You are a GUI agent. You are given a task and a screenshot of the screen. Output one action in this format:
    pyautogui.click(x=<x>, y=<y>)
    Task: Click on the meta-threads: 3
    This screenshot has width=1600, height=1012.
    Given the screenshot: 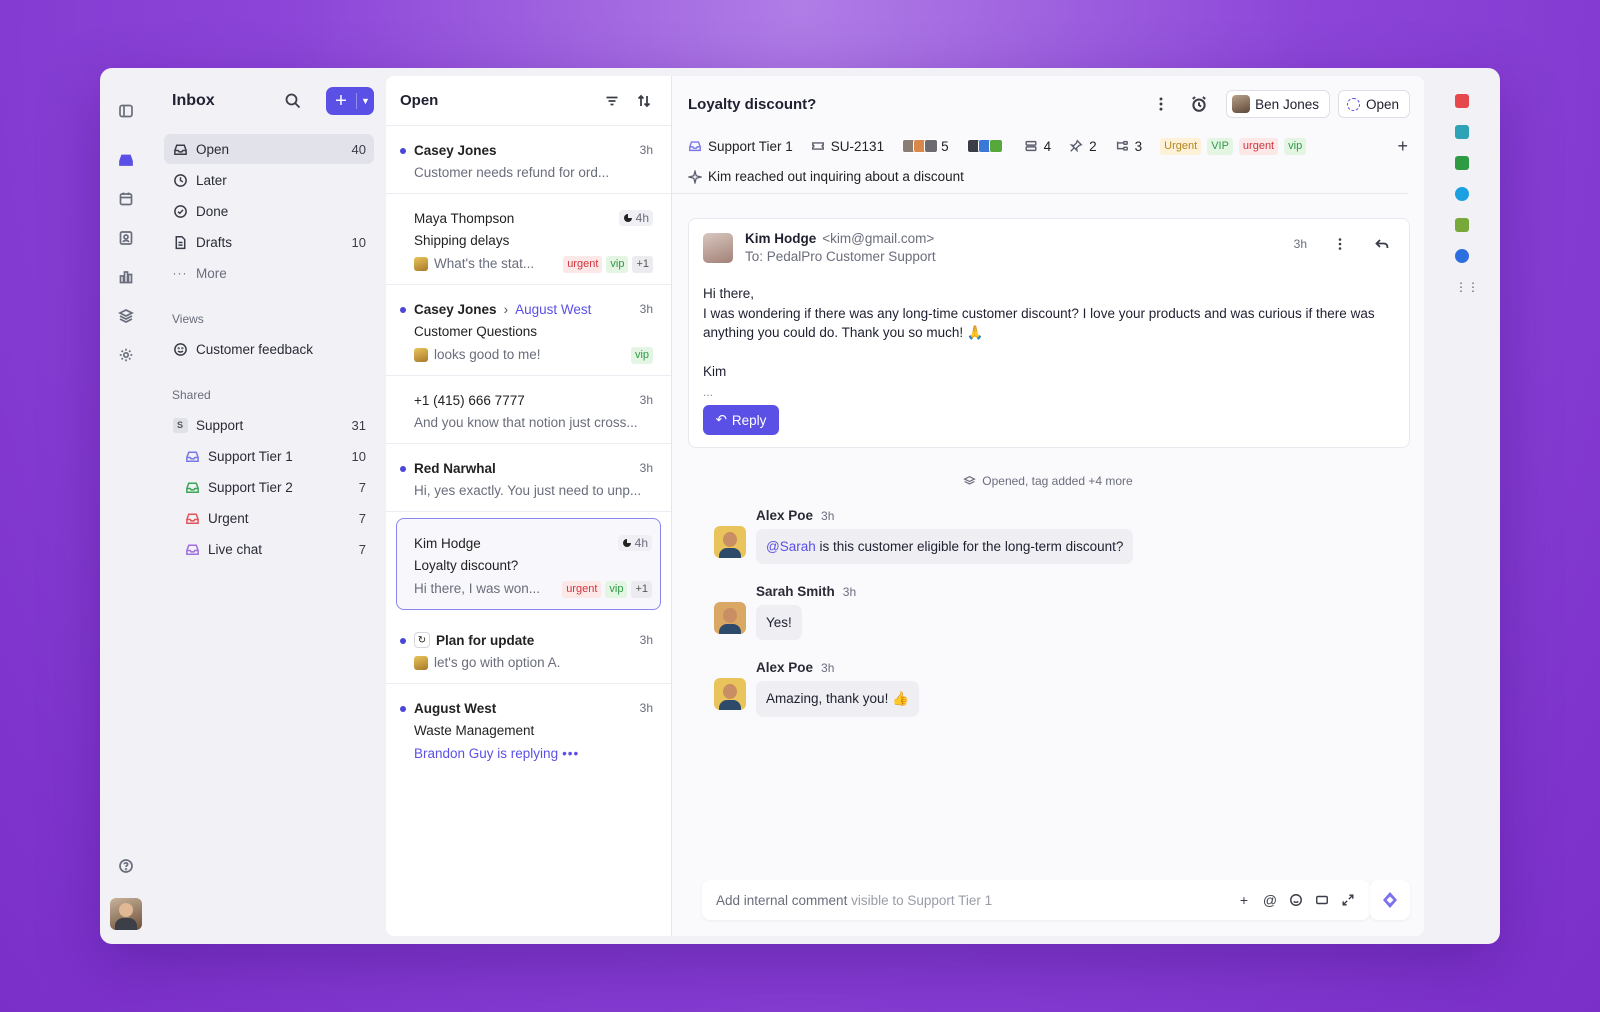 What is the action you would take?
    pyautogui.click(x=1128, y=146)
    